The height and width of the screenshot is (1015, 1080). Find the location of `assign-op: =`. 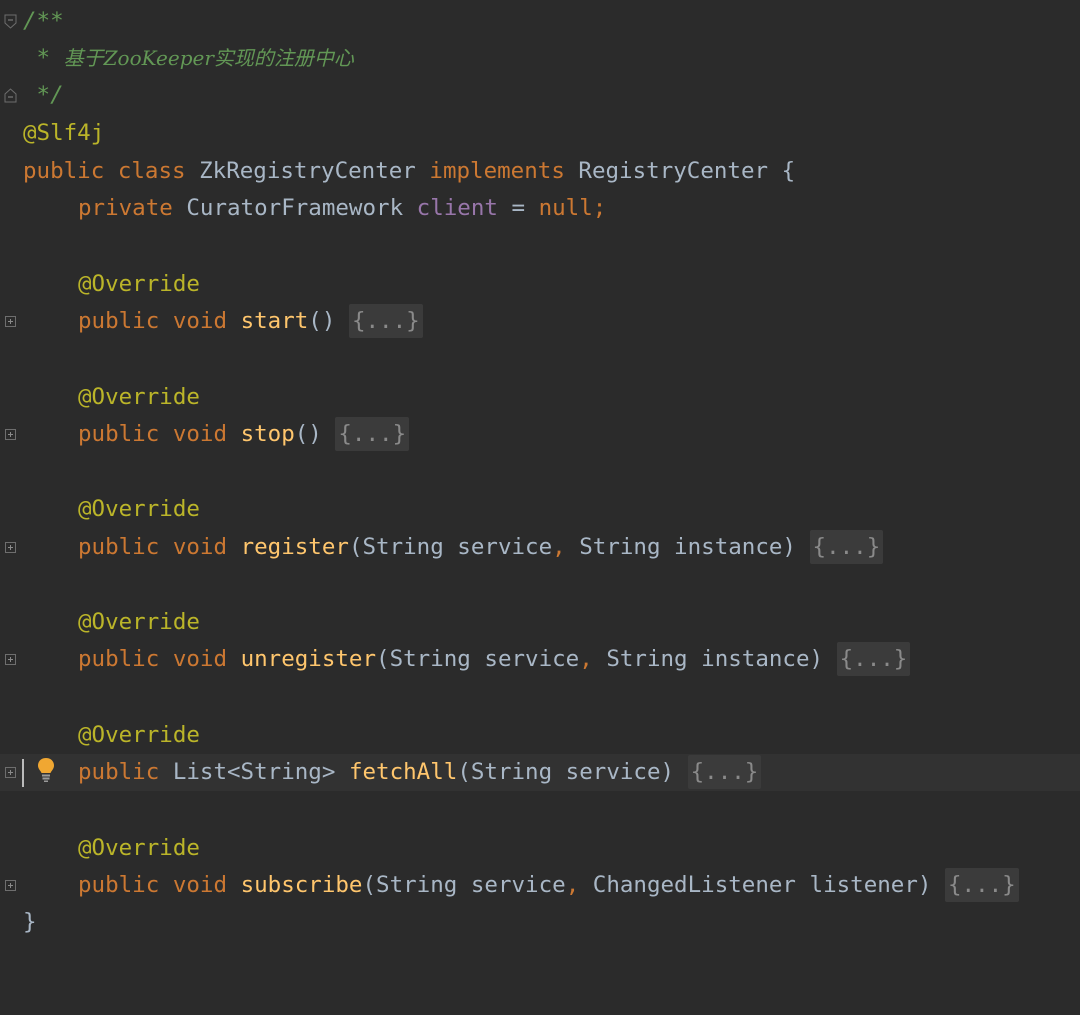

assign-op: = is located at coordinates (518, 208).